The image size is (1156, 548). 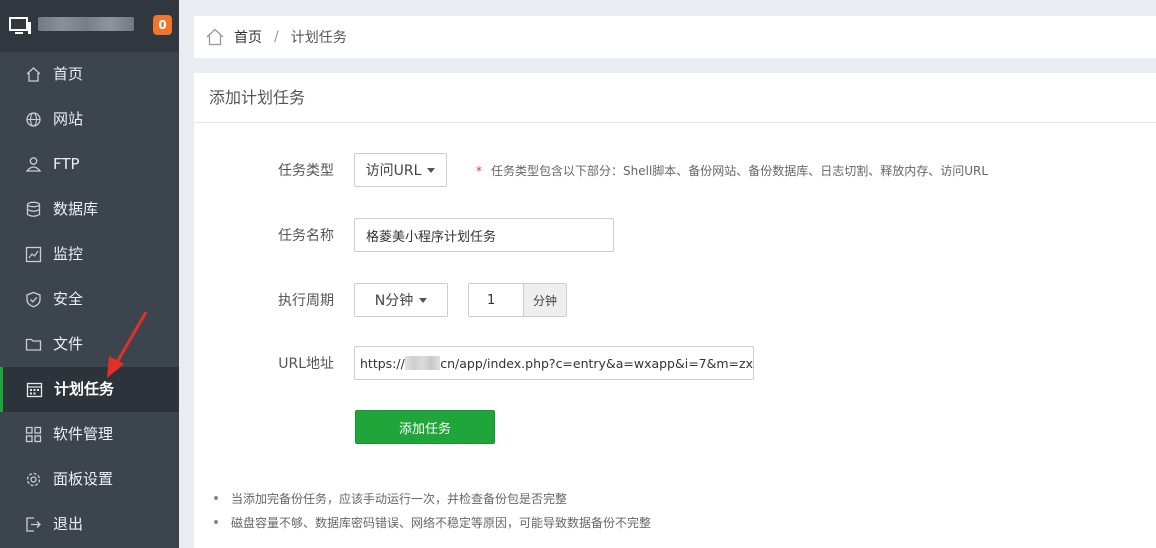 What do you see at coordinates (84, 389) in the screenshot?
I see `sidebar-item-label: 计划任务` at bounding box center [84, 389].